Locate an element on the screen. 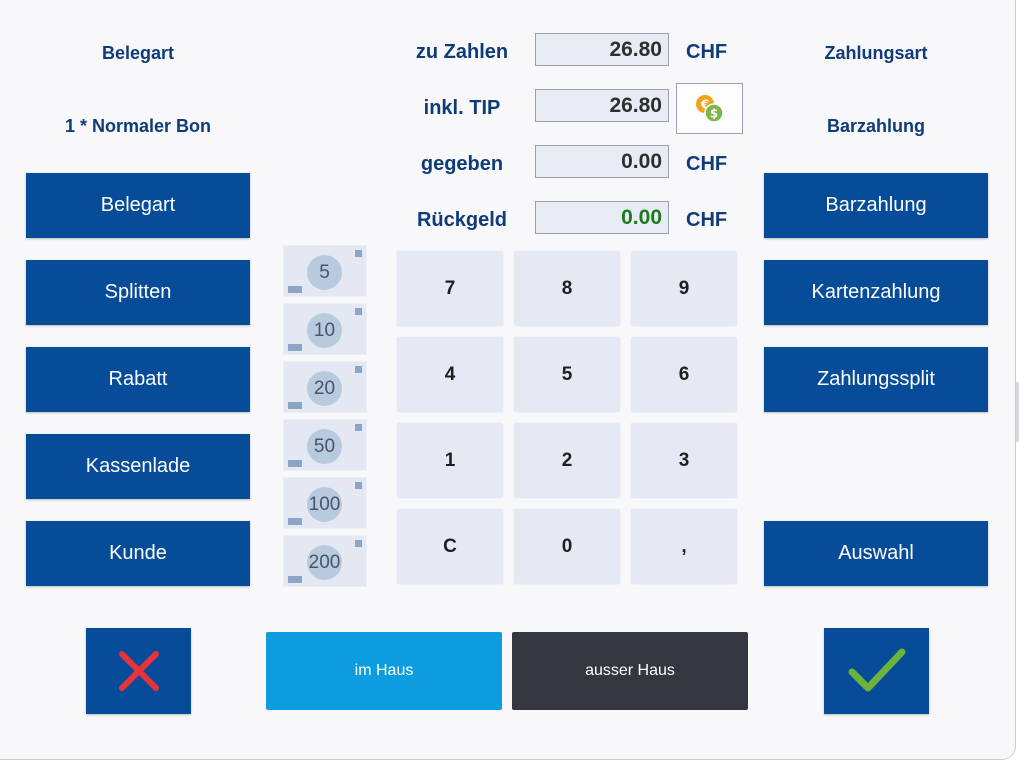 The width and height of the screenshot is (1019, 762). gegeben-field: 0.00 is located at coordinates (602, 161).